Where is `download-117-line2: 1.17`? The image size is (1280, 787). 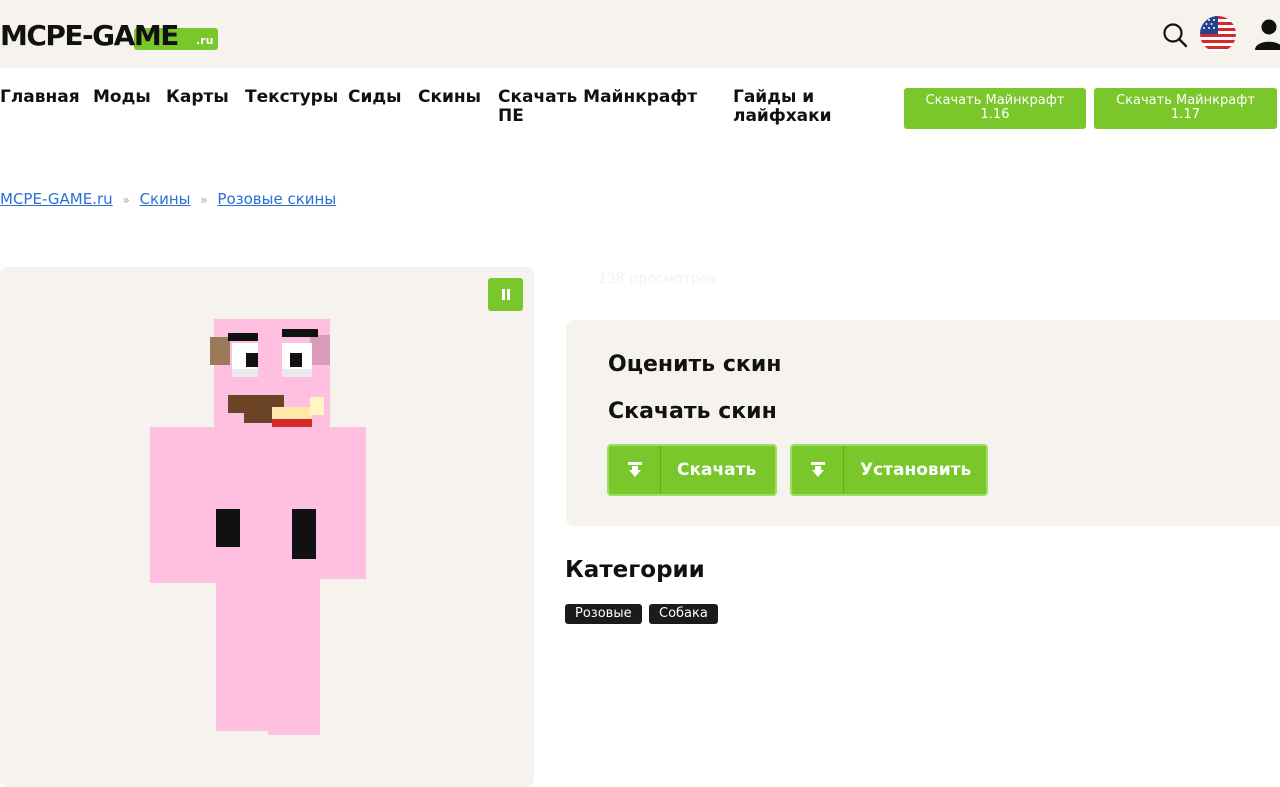
download-117-line2: 1.17 is located at coordinates (1185, 114).